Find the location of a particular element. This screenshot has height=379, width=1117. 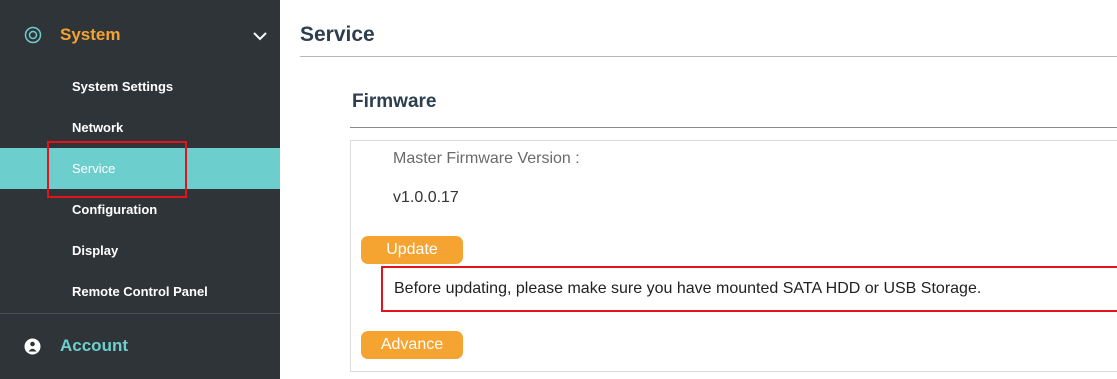

sidebar-item-label: Service is located at coordinates (94, 168).